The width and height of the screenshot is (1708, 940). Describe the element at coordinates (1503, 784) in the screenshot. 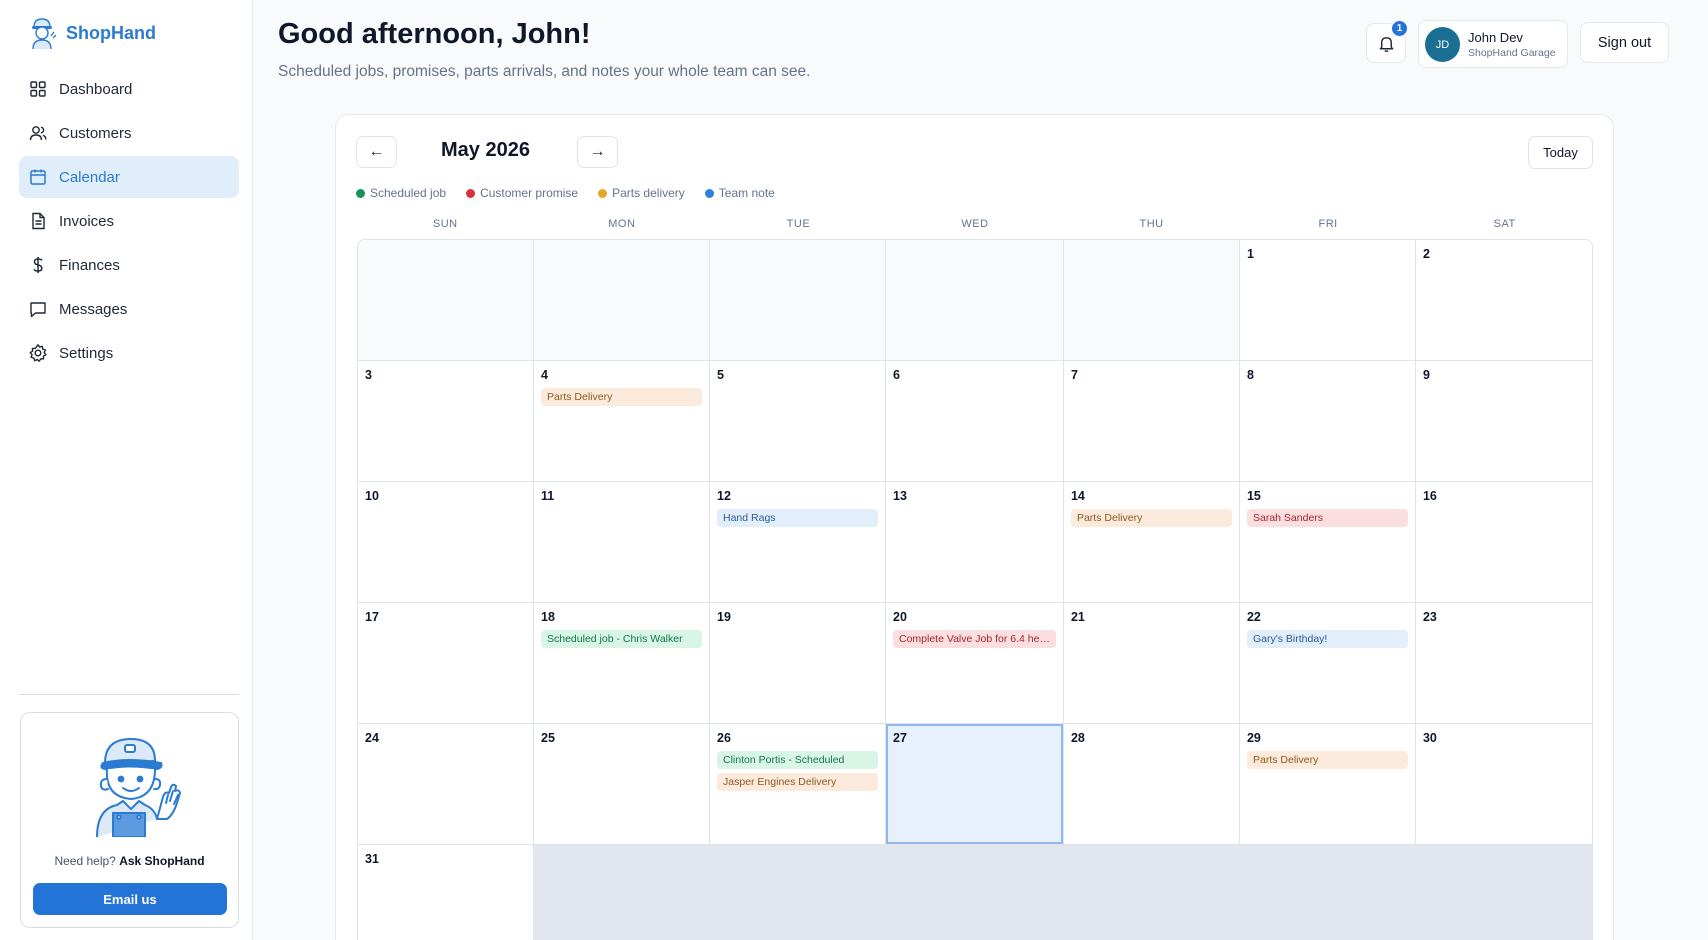

I see `calendar-day: 30` at that location.